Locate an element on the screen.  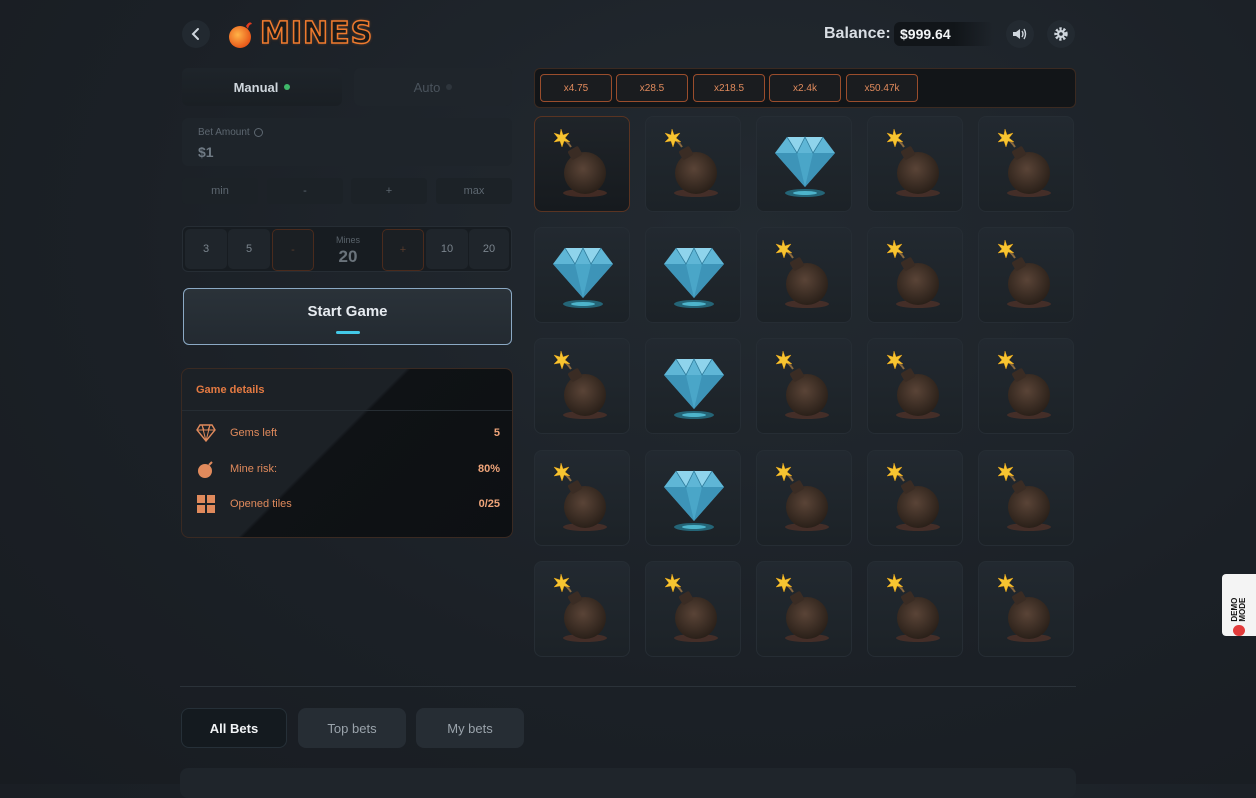
close-icon is located at coordinates (1239, 630).